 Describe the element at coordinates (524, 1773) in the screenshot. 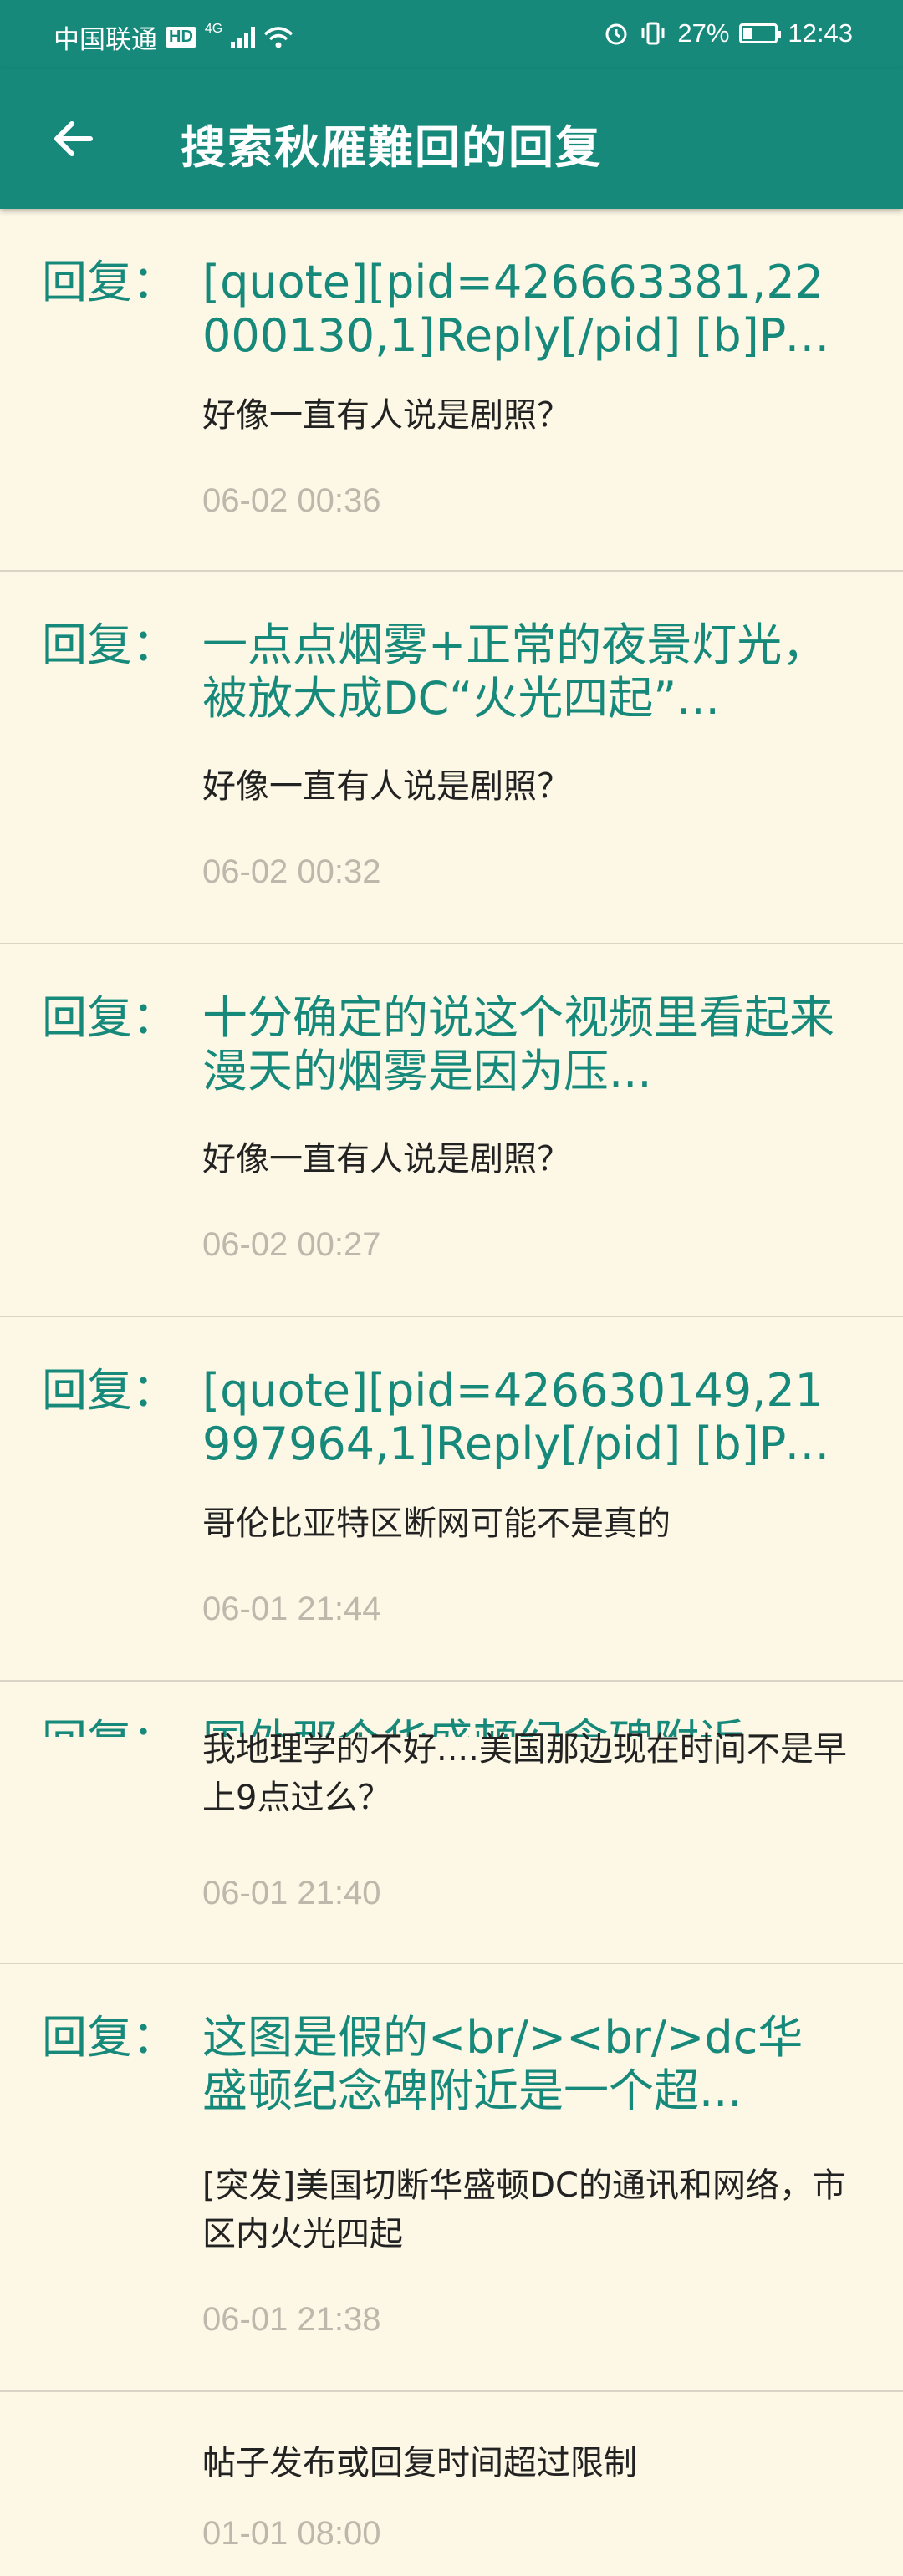

I see `reply-content: 我地理学的不好....美国那边现在时间不是早上9点过么？` at that location.